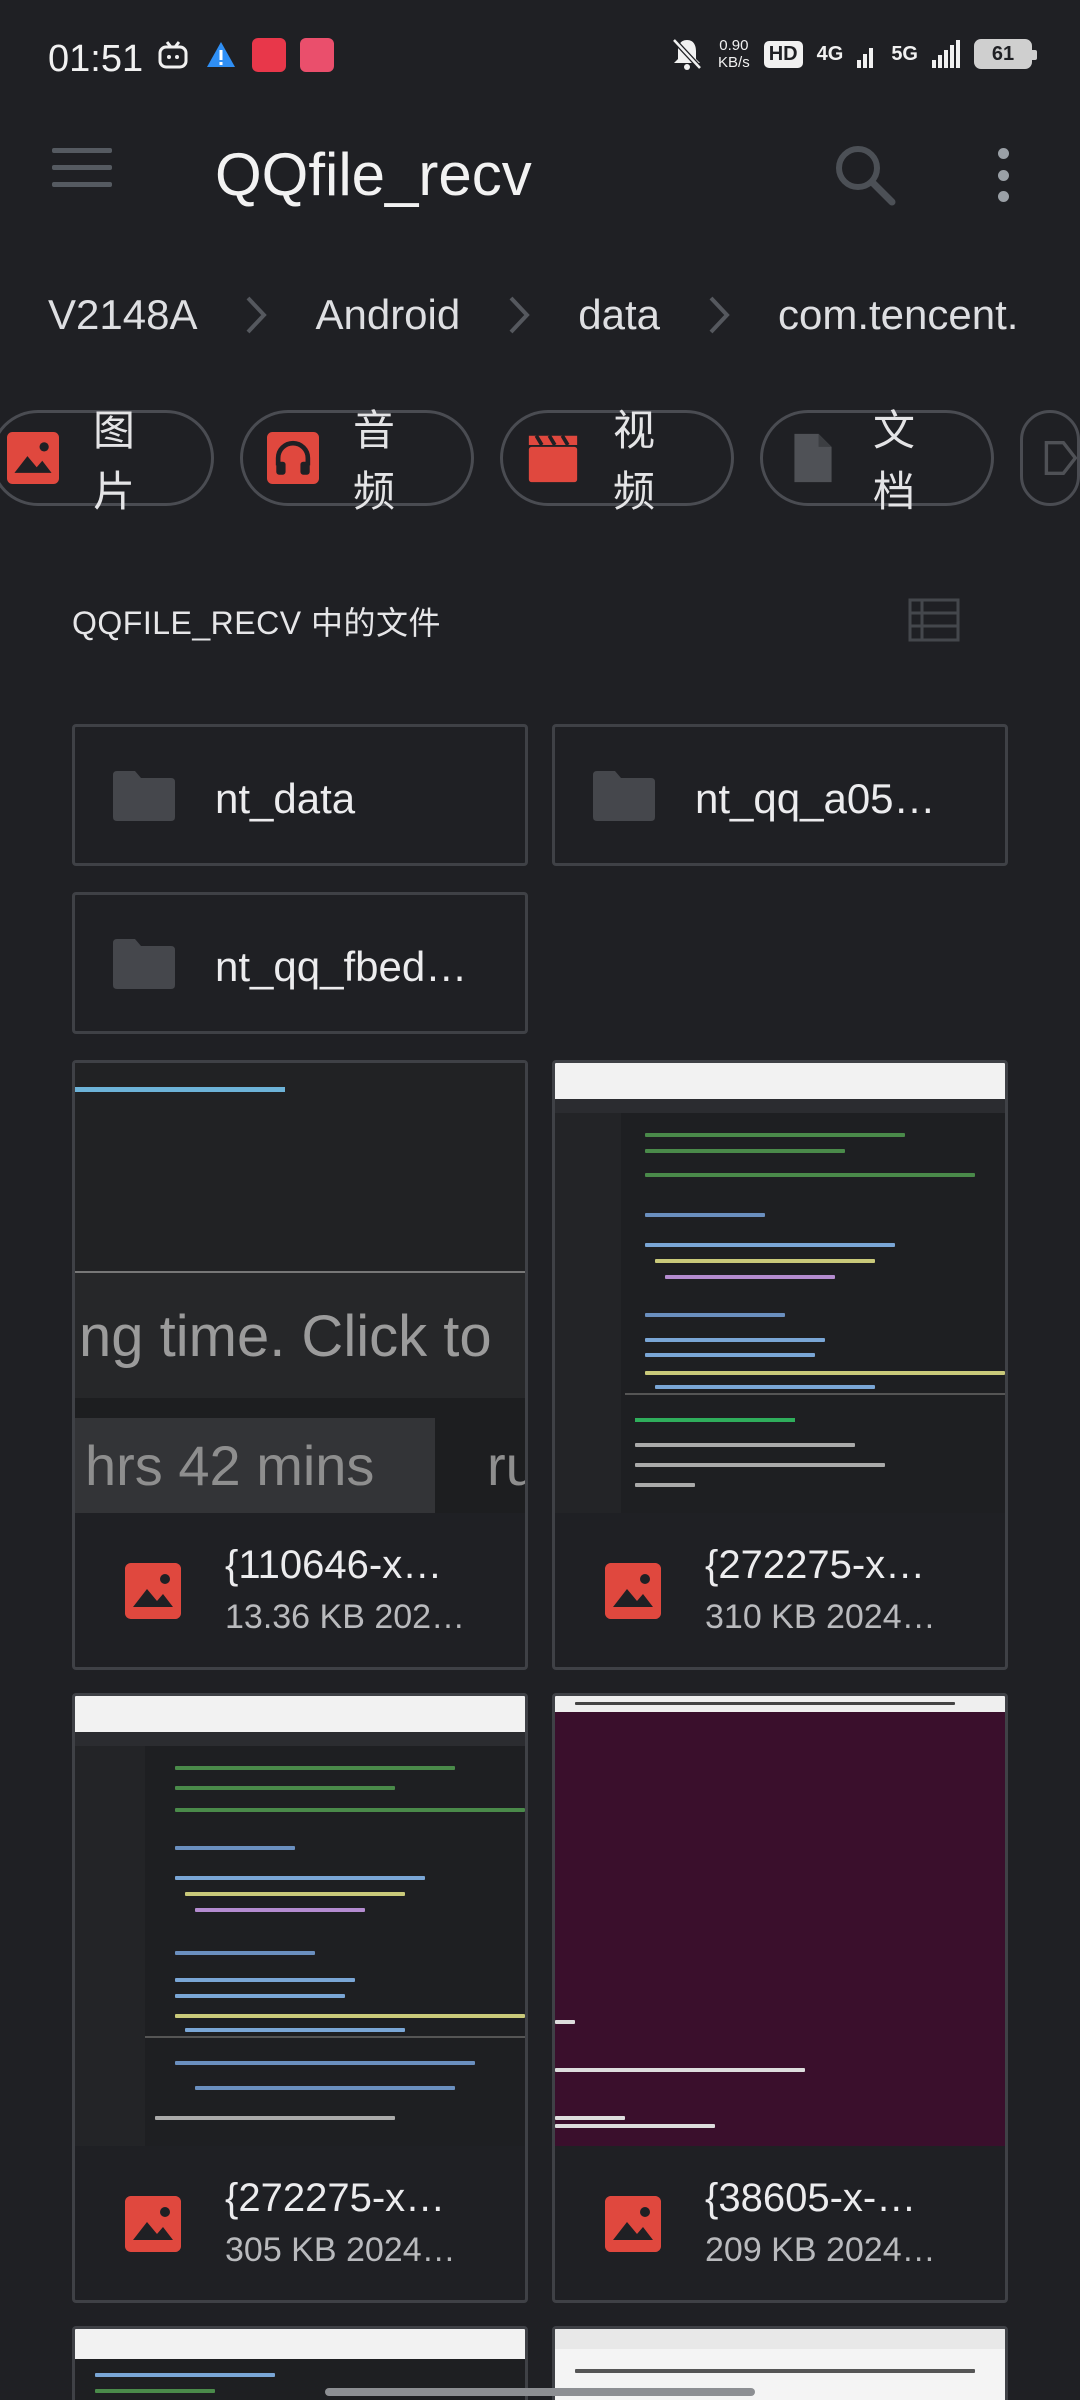 The width and height of the screenshot is (1080, 2400). What do you see at coordinates (373, 174) in the screenshot?
I see `page-title: QQfile_recv` at bounding box center [373, 174].